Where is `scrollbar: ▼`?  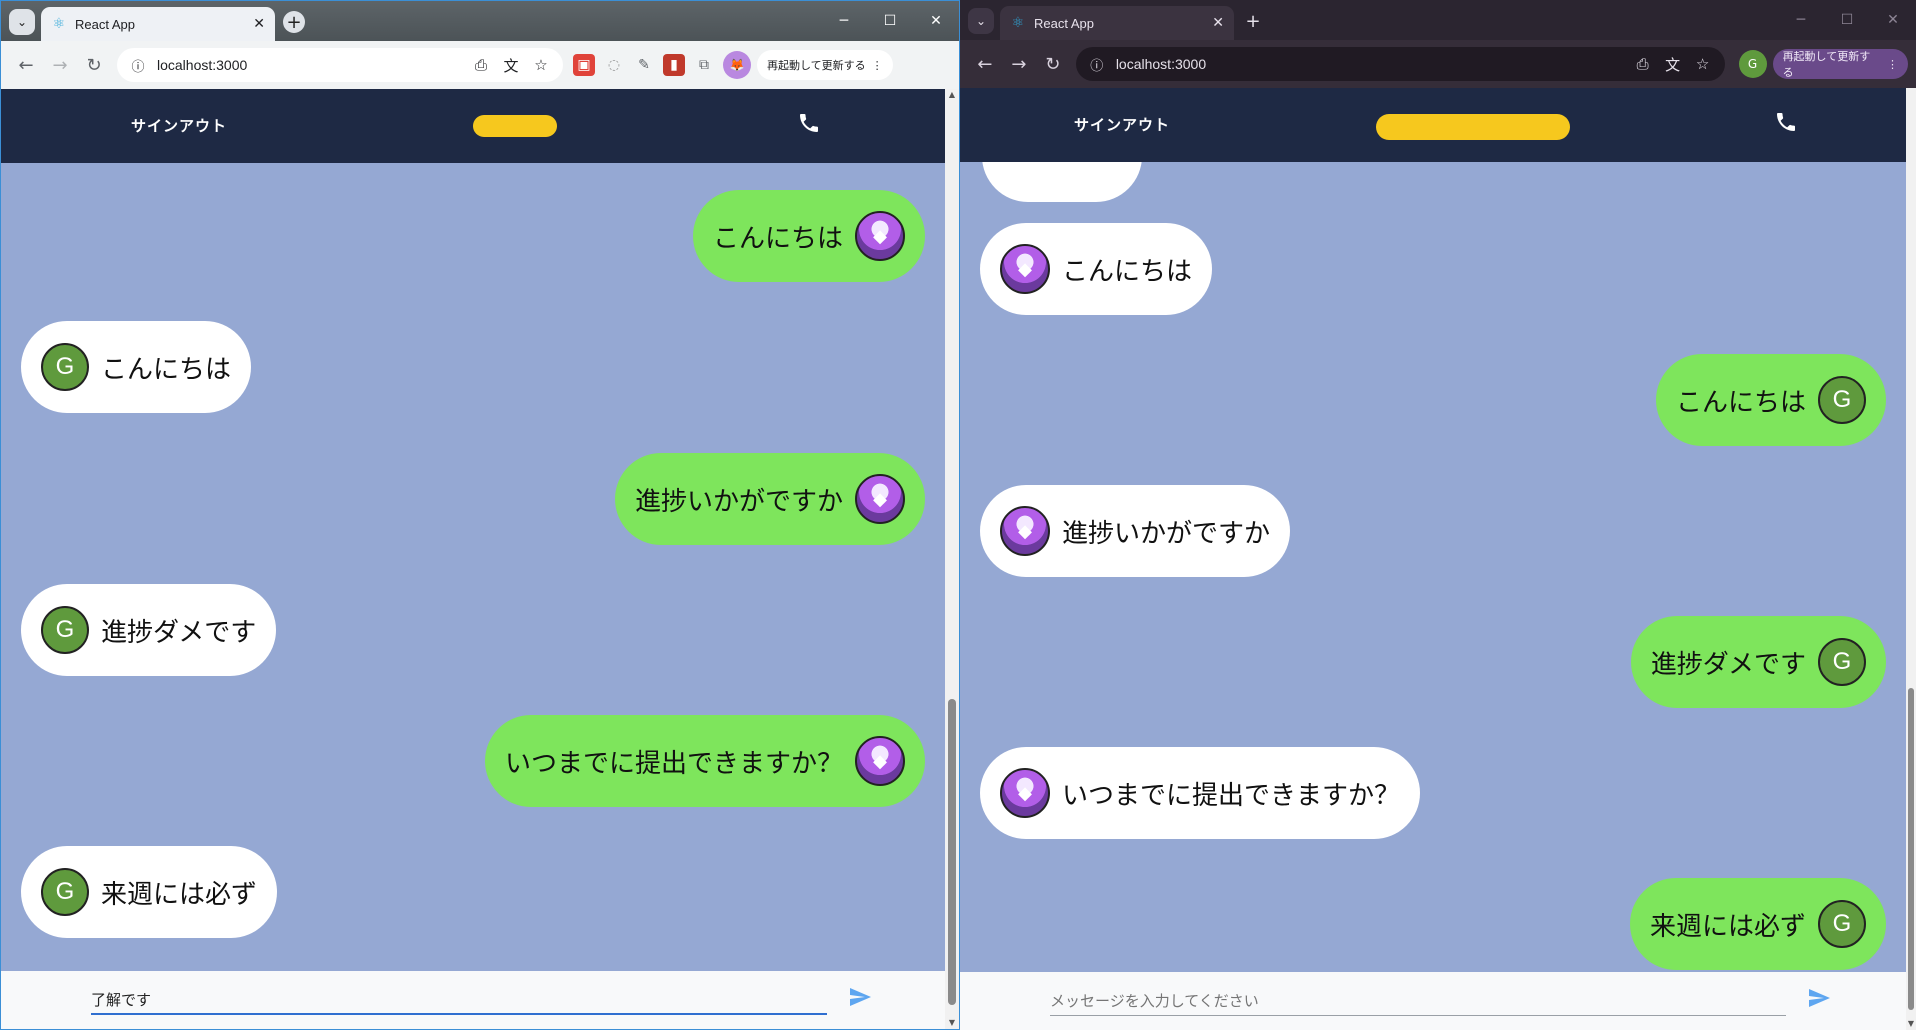
scrollbar: ▼ is located at coordinates (1911, 559).